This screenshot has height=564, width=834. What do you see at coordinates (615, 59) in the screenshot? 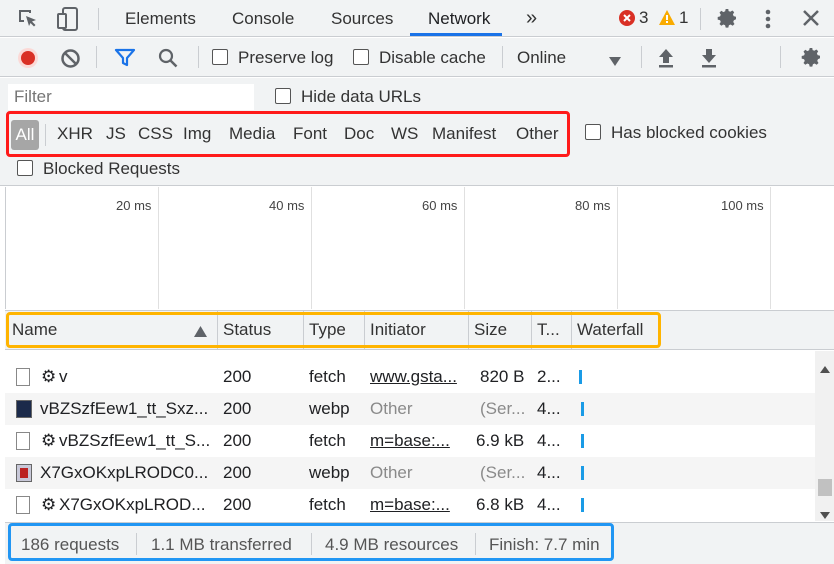
I see `dropdown-arrow-icon` at bounding box center [615, 59].